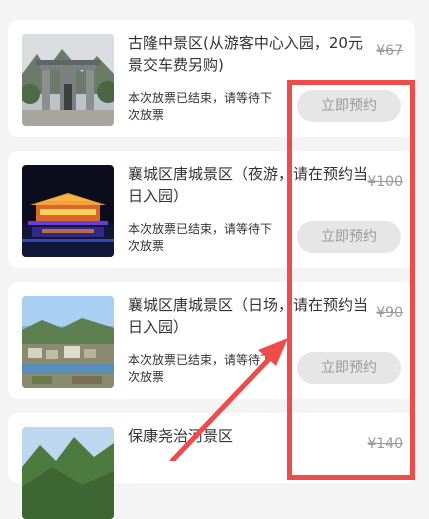  I want to click on city-aerial-photo, so click(68, 342).